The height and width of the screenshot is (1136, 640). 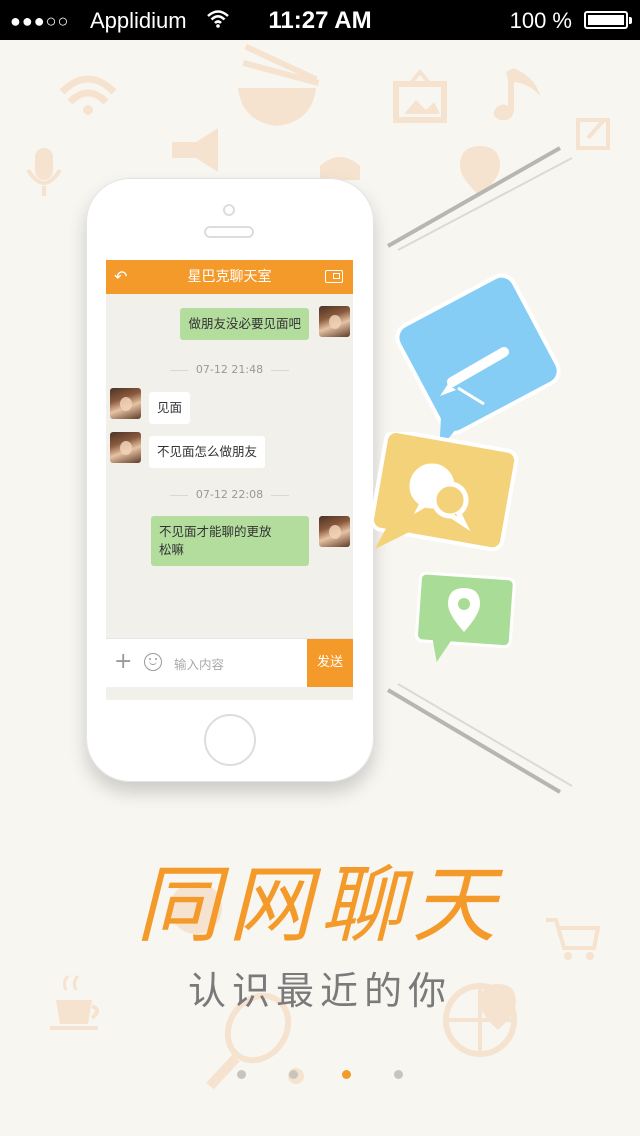 What do you see at coordinates (170, 408) in the screenshot?
I see `message-bubble-them: 见面` at bounding box center [170, 408].